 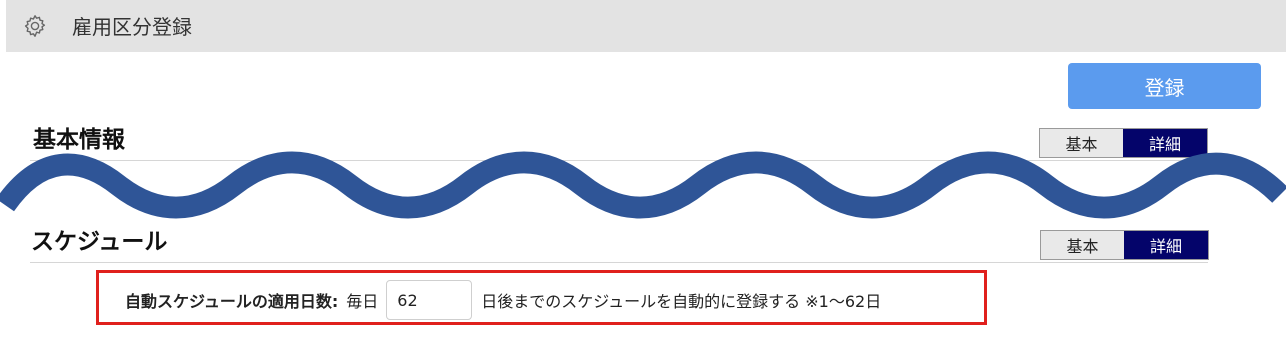 I want to click on gear-icon, so click(x=35, y=26).